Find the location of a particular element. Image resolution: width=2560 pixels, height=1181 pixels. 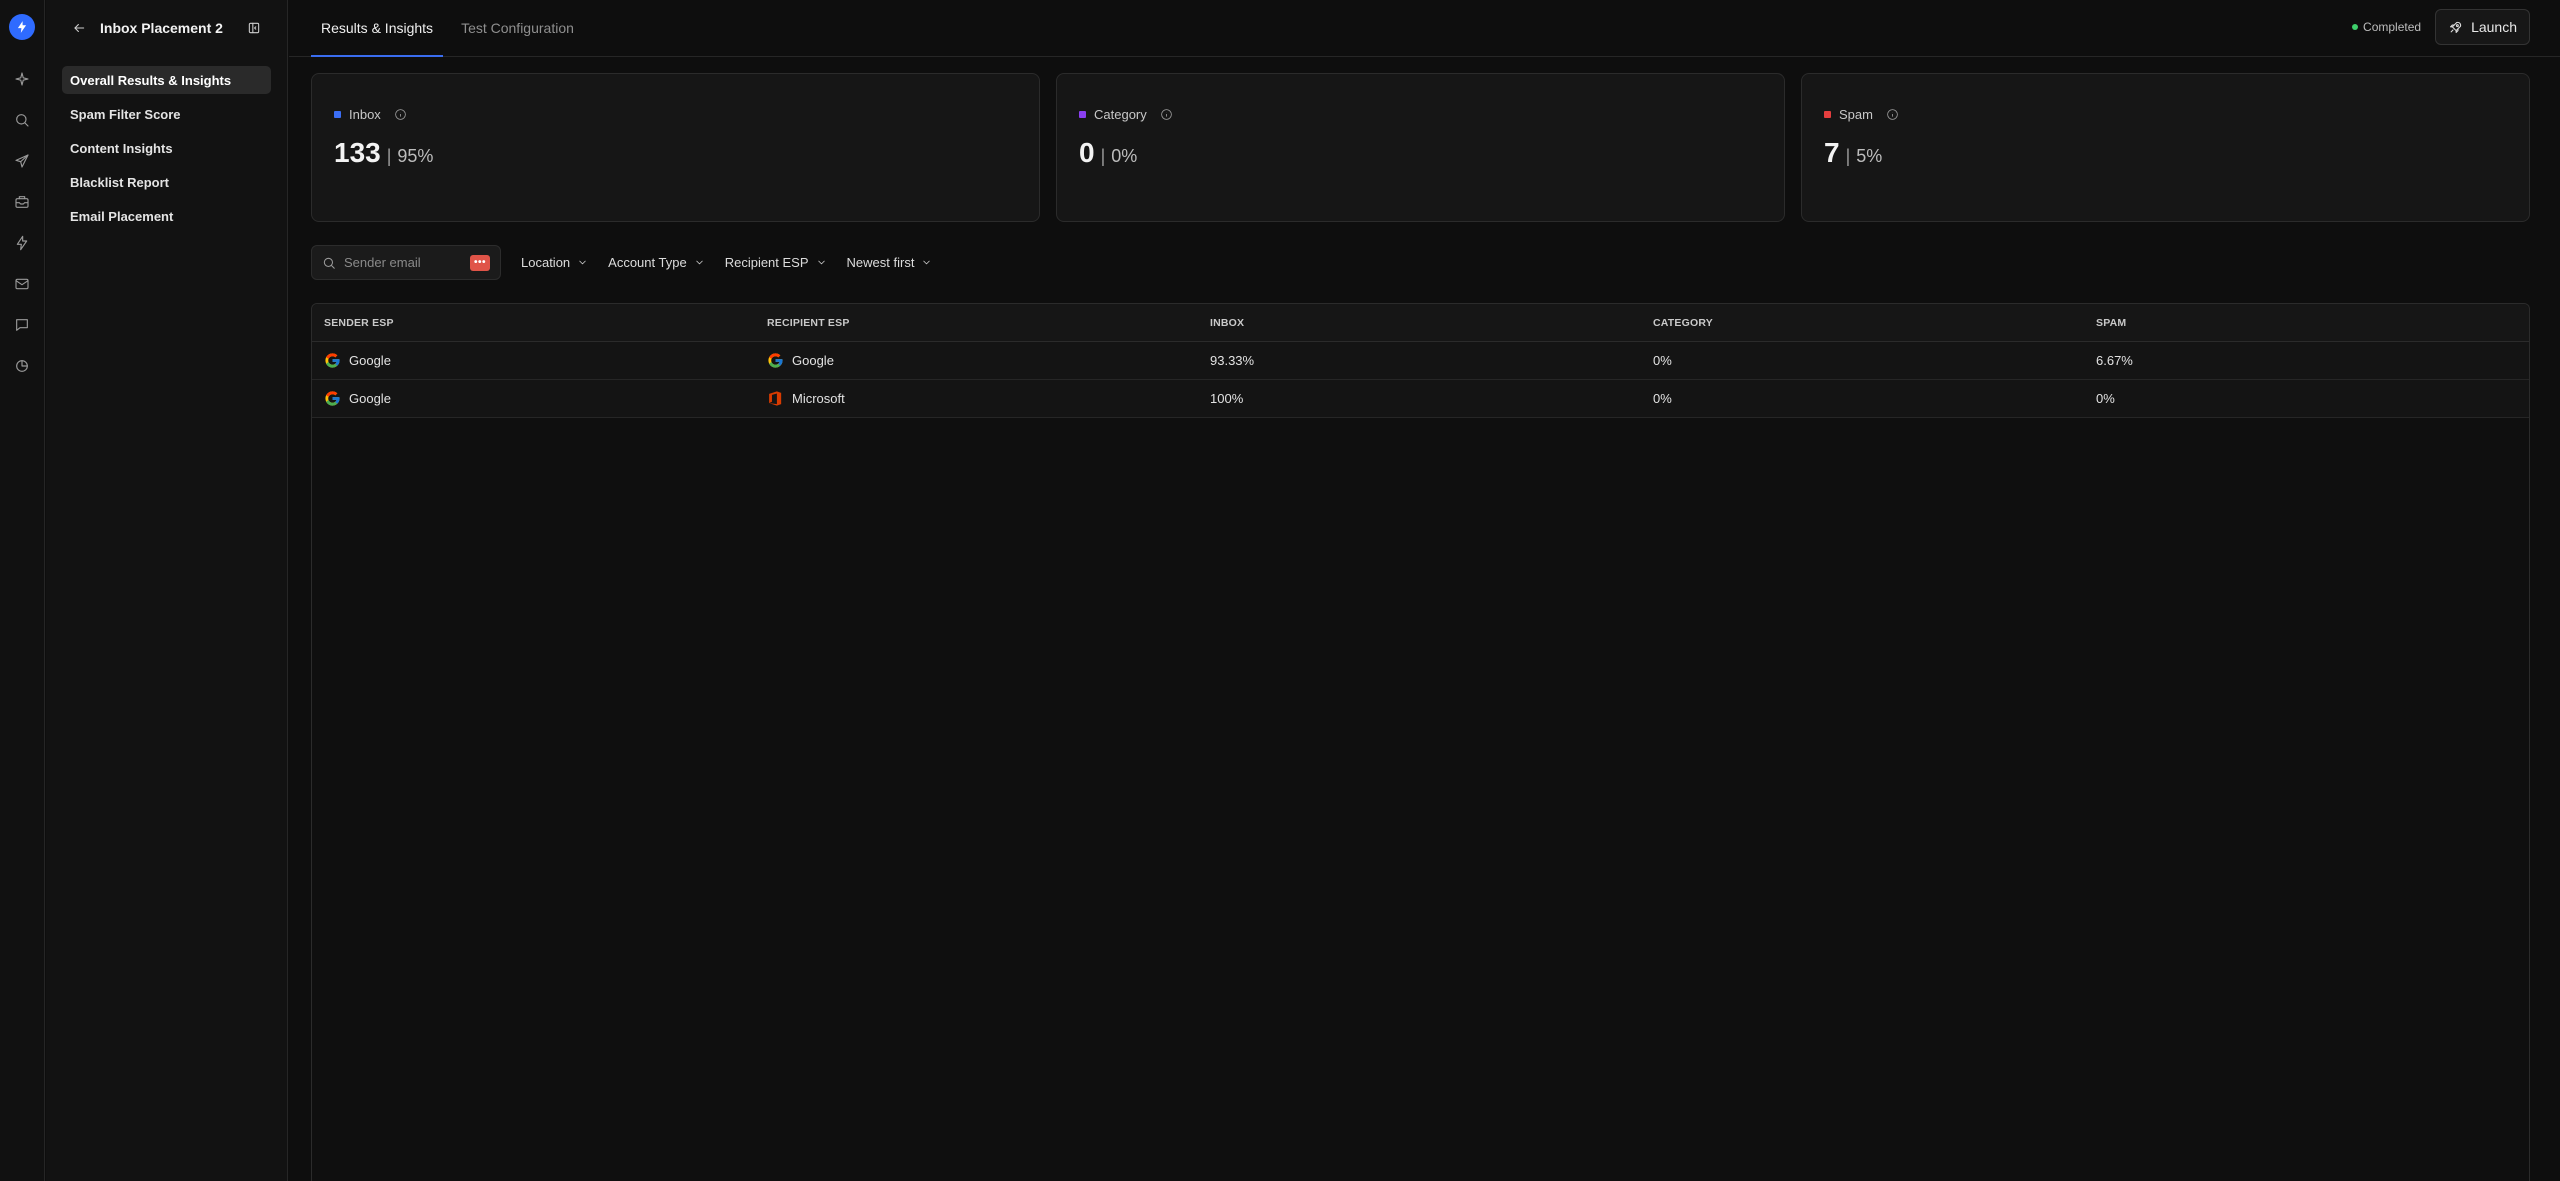

inbox-card-value: 133 | 95% is located at coordinates (686, 153).